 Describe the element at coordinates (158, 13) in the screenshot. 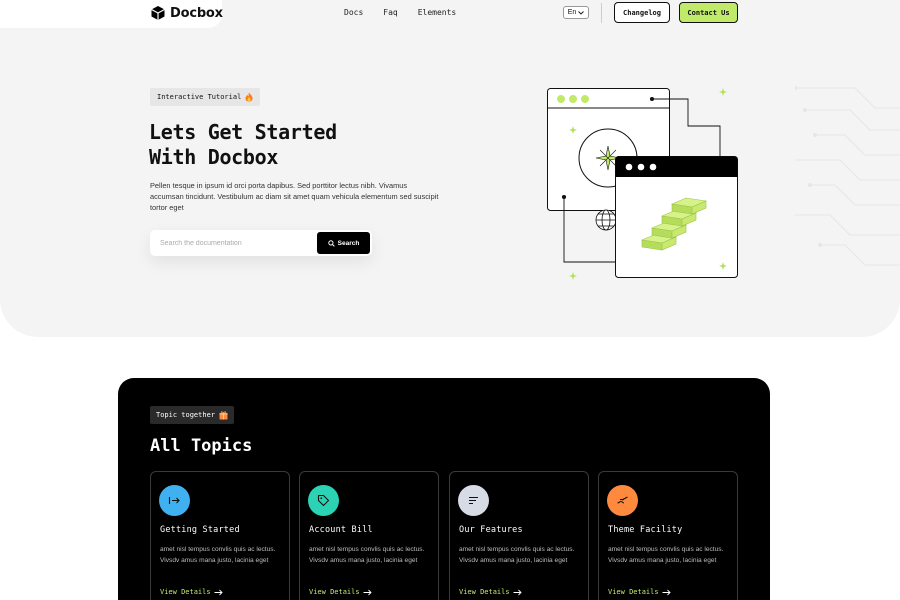

I see `cube-icon` at that location.